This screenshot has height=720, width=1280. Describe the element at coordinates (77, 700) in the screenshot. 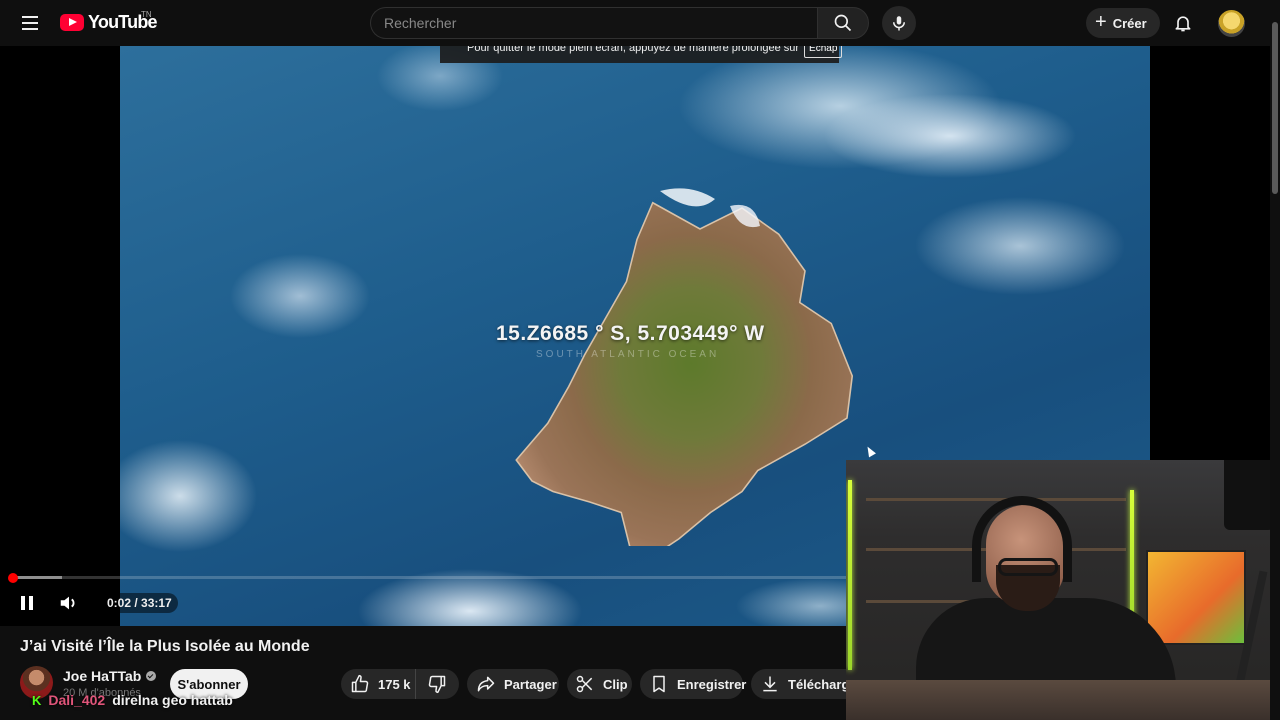

I see `chat-username: Dali_402` at that location.